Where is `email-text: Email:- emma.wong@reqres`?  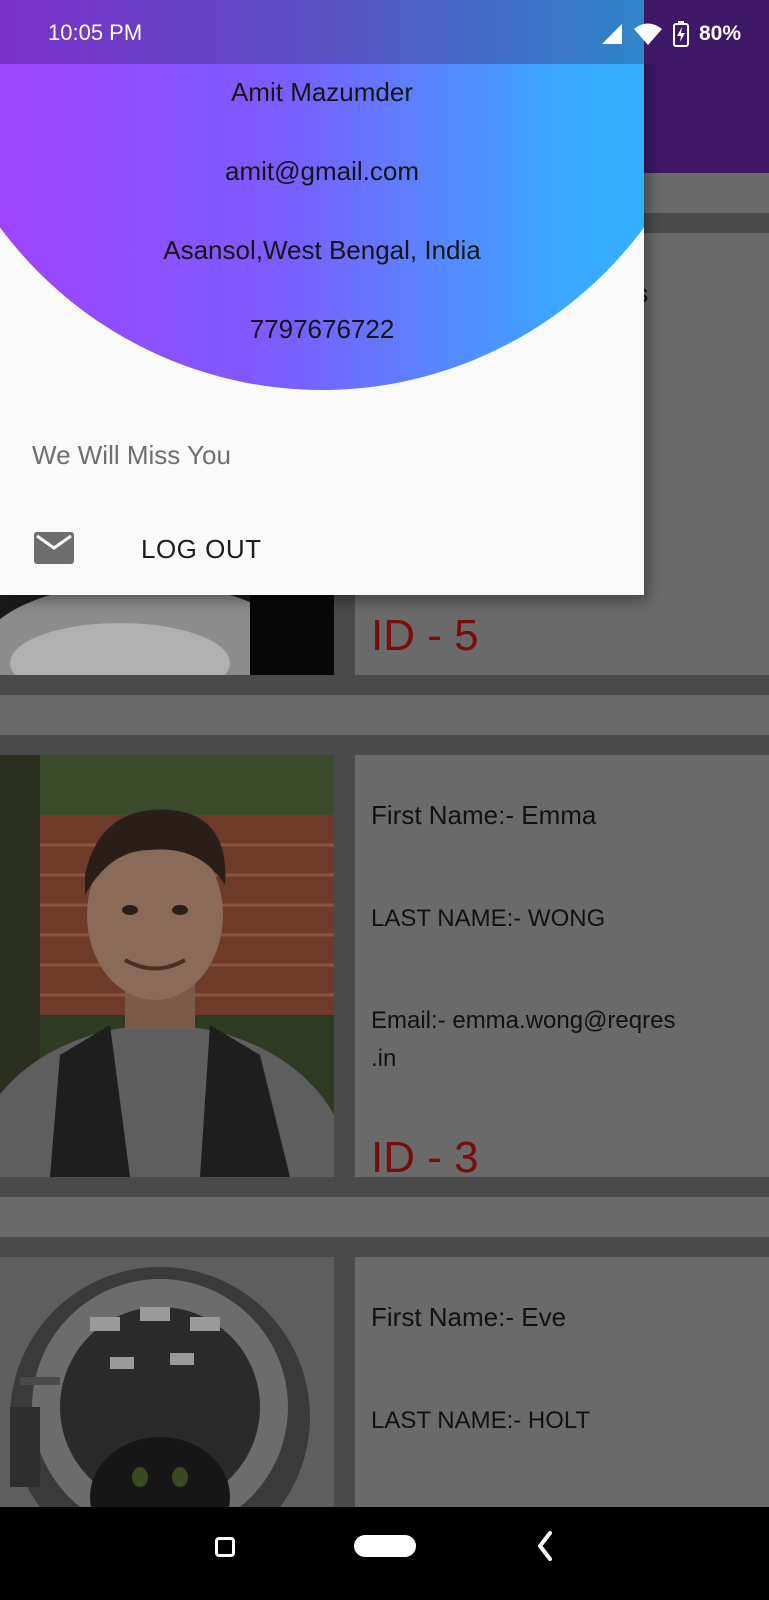 email-text: Email:- emma.wong@reqres is located at coordinates (523, 1020).